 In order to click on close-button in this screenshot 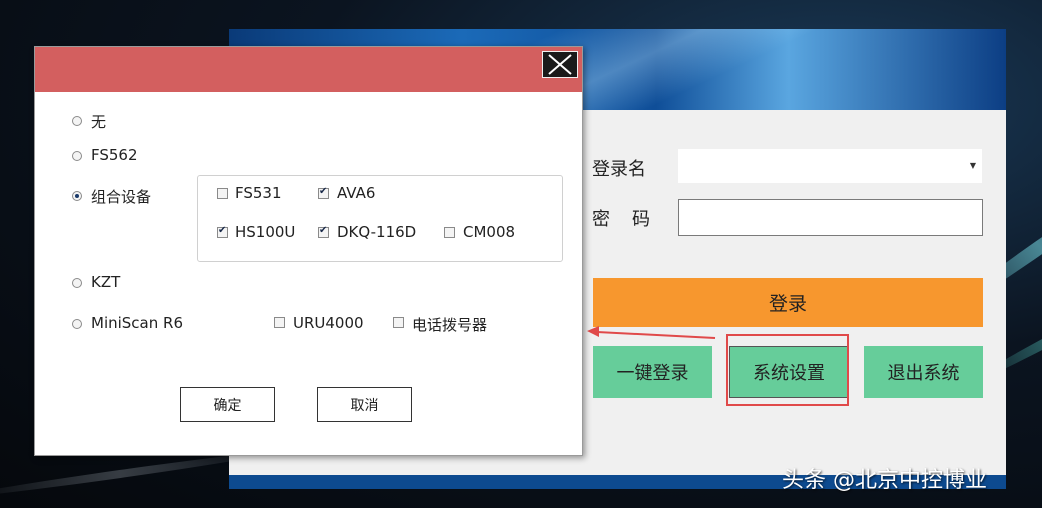, I will do `click(560, 64)`.